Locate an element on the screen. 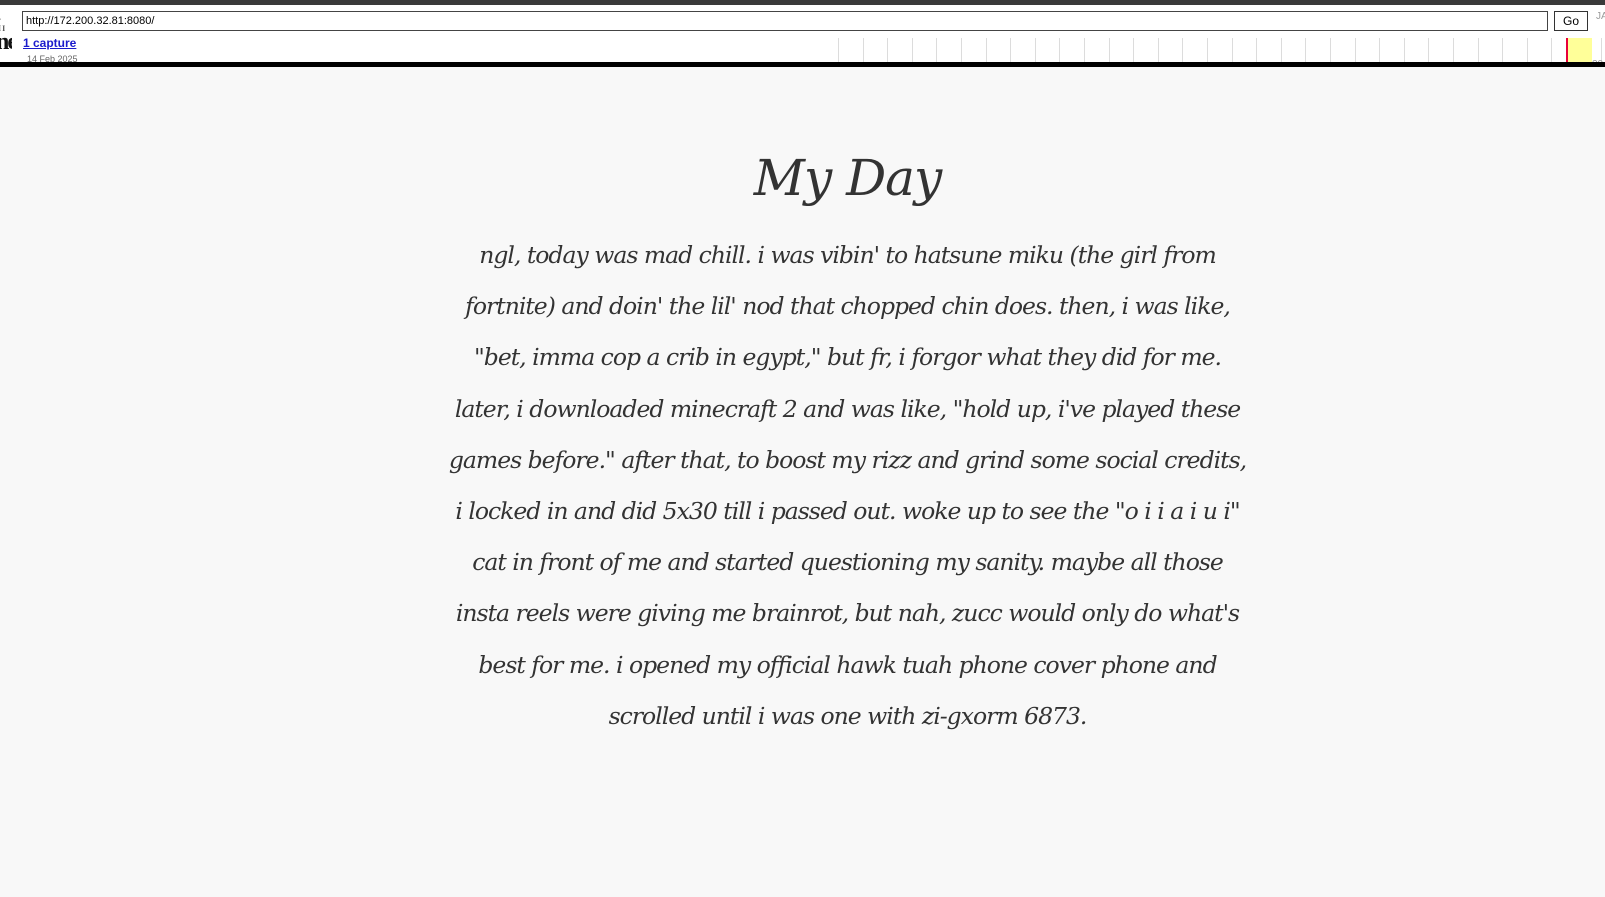  current-year-highlight is located at coordinates (1579, 50).